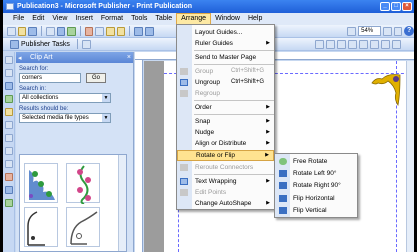  What do you see at coordinates (139, 19) in the screenshot?
I see `menu-tools: Tools` at bounding box center [139, 19].